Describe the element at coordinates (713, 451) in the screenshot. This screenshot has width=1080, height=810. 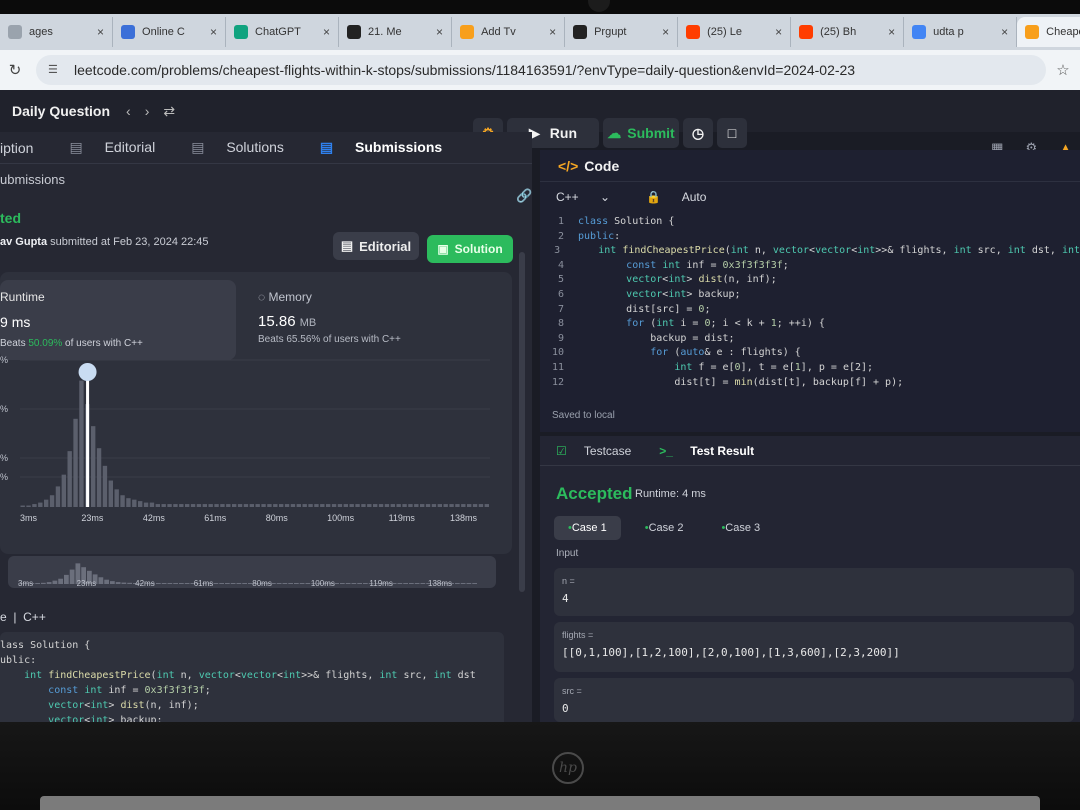
I see `tab-test-result: >_ Test Result` at that location.